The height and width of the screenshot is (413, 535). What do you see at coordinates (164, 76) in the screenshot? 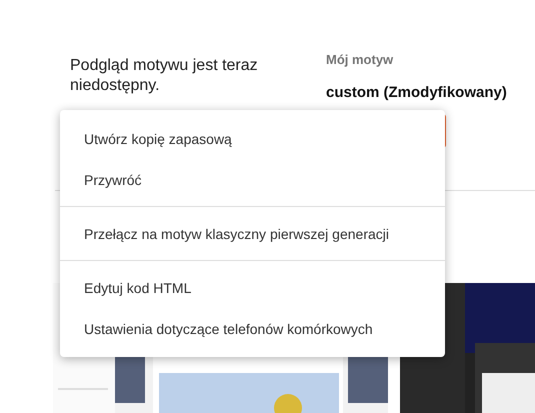
I see `preview-unavailable-message: Podgląd motywu jest teraz niedostępny.` at bounding box center [164, 76].